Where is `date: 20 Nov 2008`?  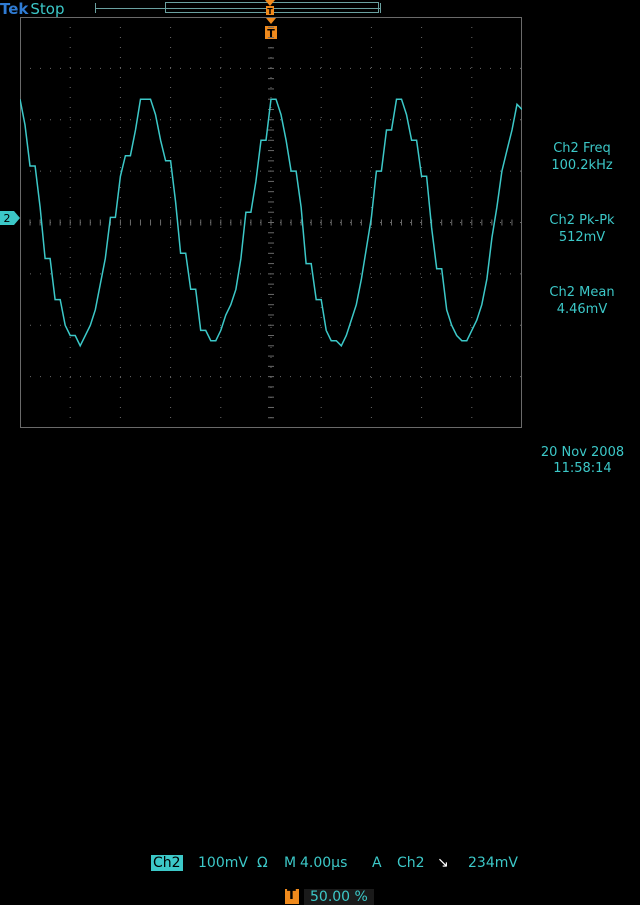 date: 20 Nov 2008 is located at coordinates (582, 452).